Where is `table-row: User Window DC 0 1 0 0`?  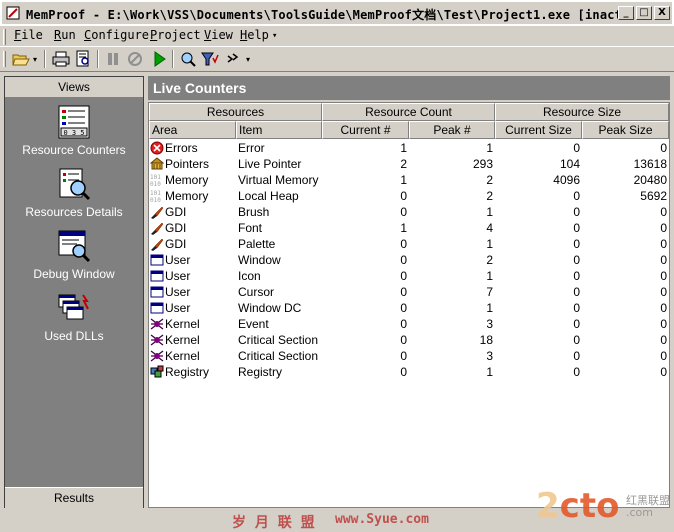
table-row: User Window DC 0 1 0 0 is located at coordinates (409, 308).